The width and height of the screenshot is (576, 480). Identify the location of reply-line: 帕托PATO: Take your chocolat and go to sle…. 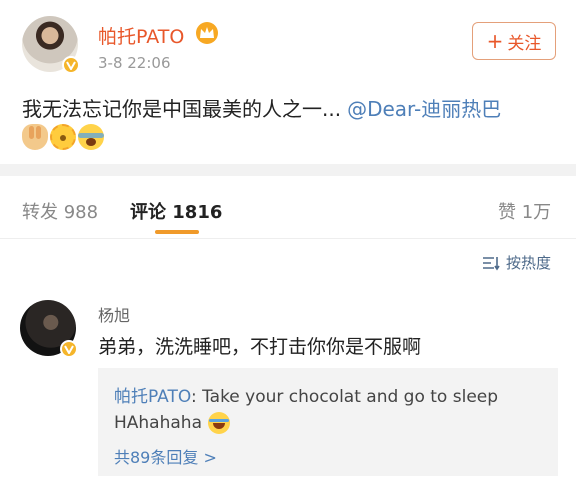
(306, 394).